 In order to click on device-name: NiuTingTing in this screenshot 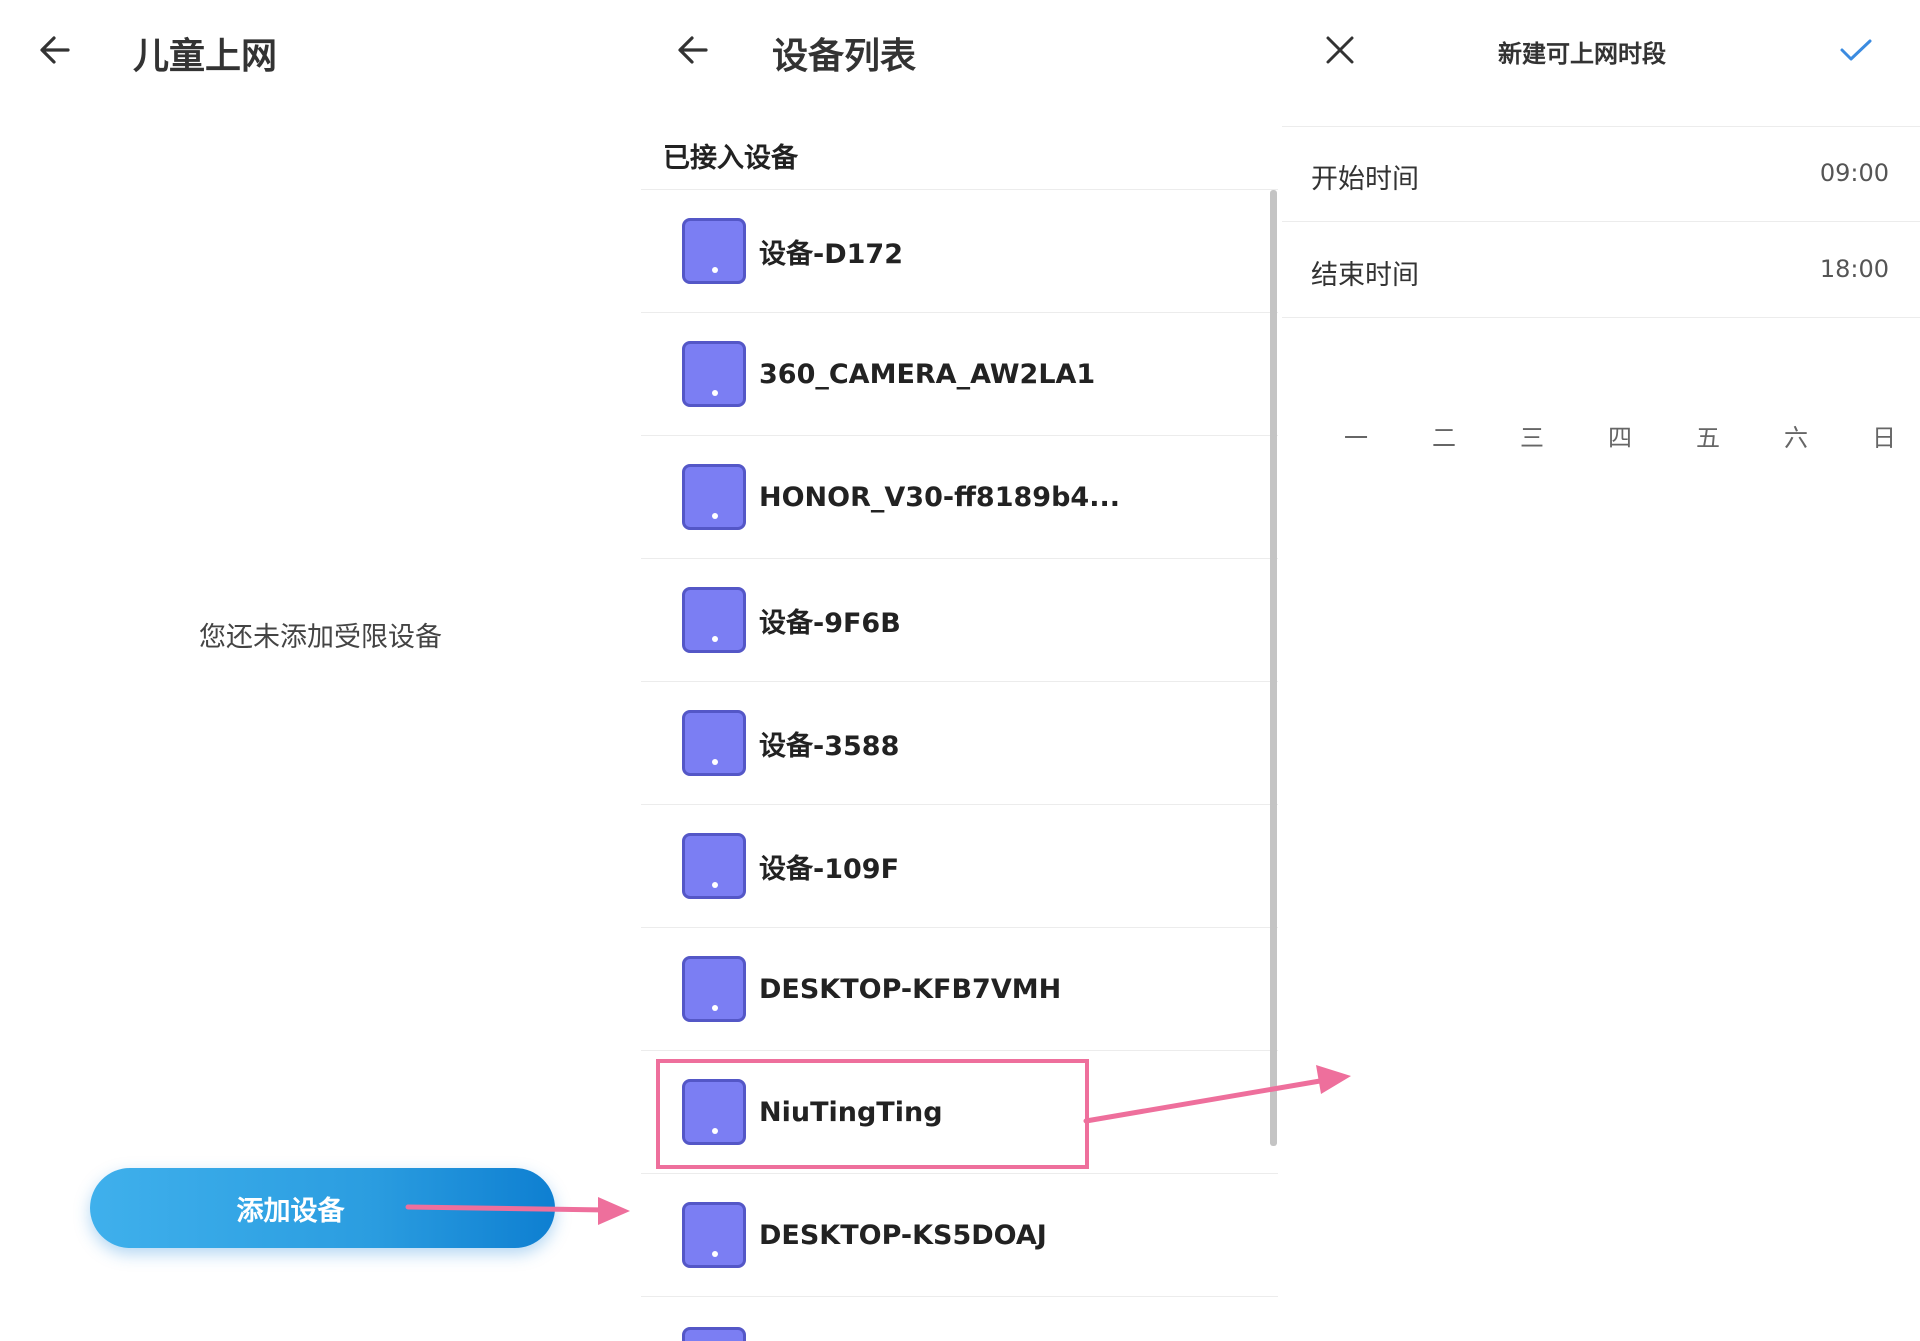, I will do `click(851, 1112)`.